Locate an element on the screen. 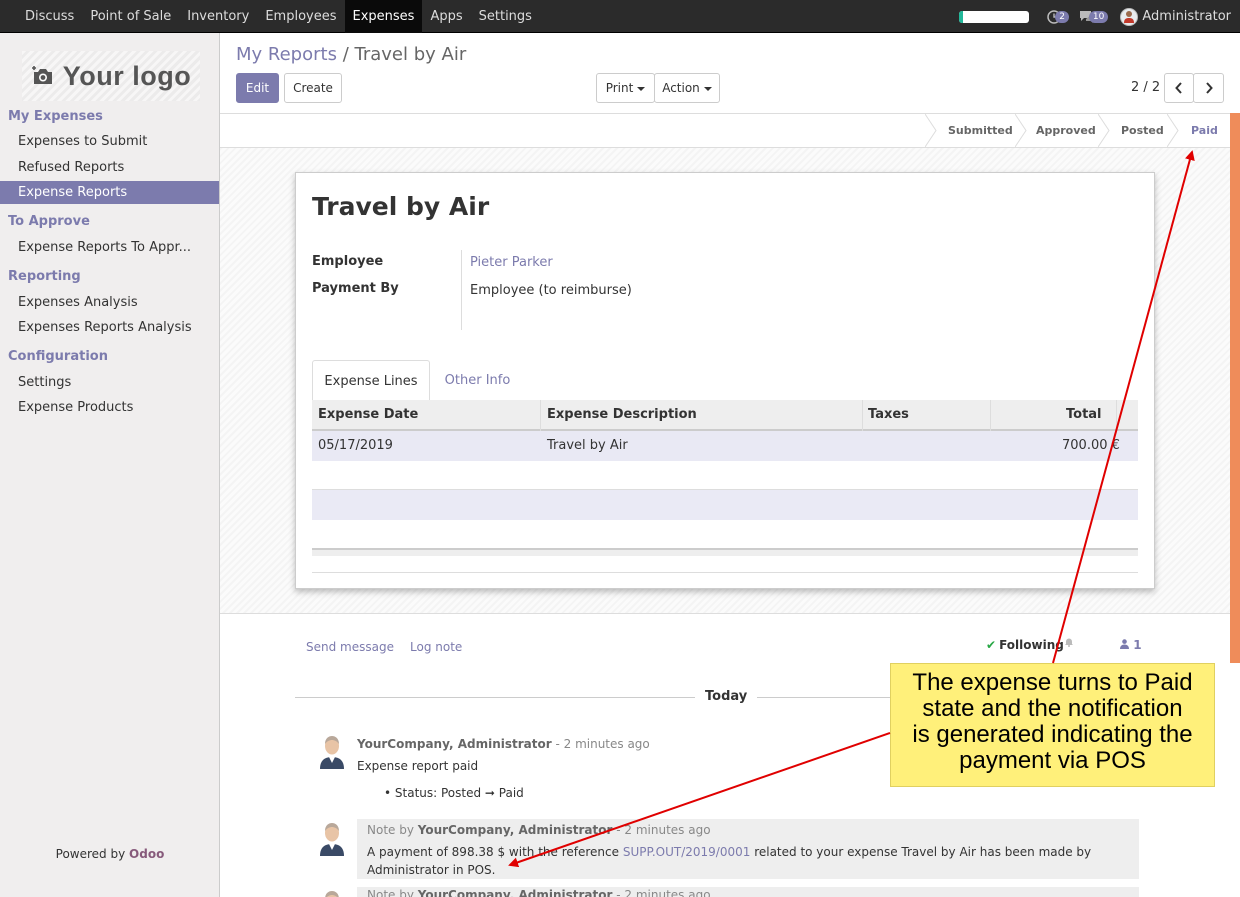 This screenshot has width=1240, height=897. menu-expenses: Expenses is located at coordinates (383, 16).